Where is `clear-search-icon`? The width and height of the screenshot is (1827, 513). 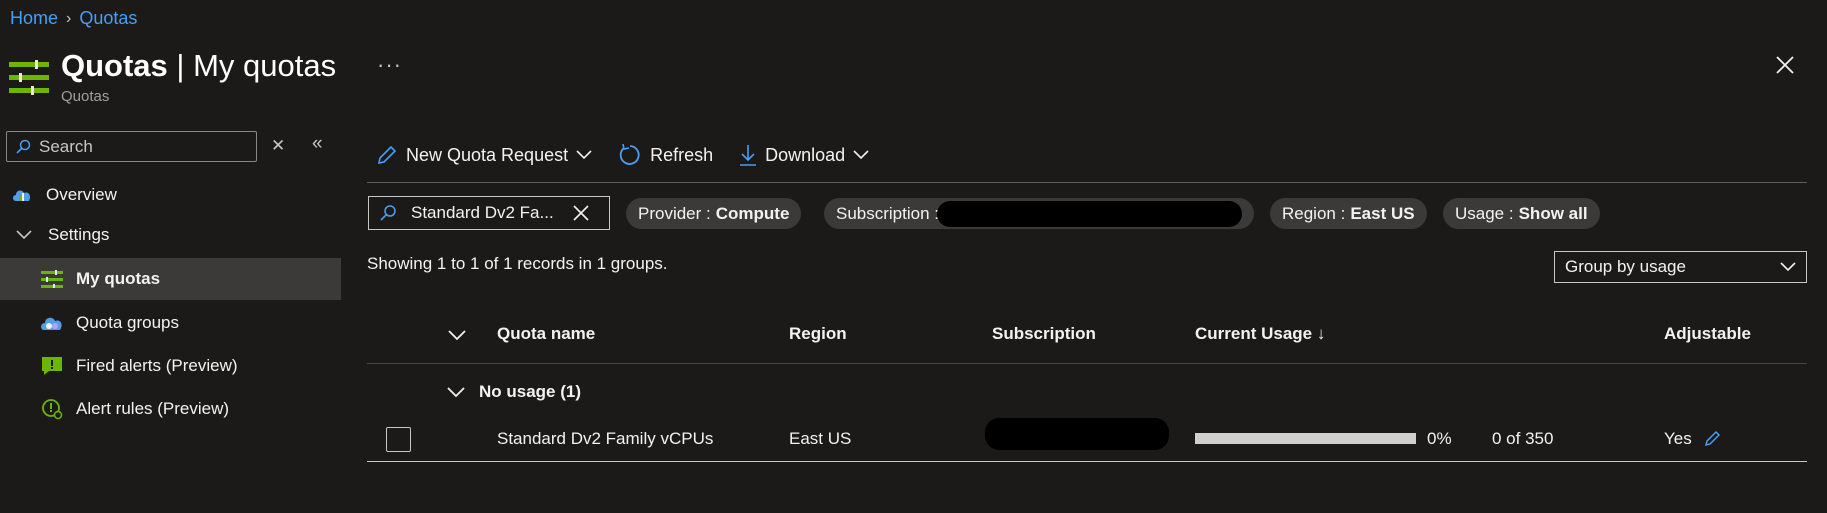 clear-search-icon is located at coordinates (581, 213).